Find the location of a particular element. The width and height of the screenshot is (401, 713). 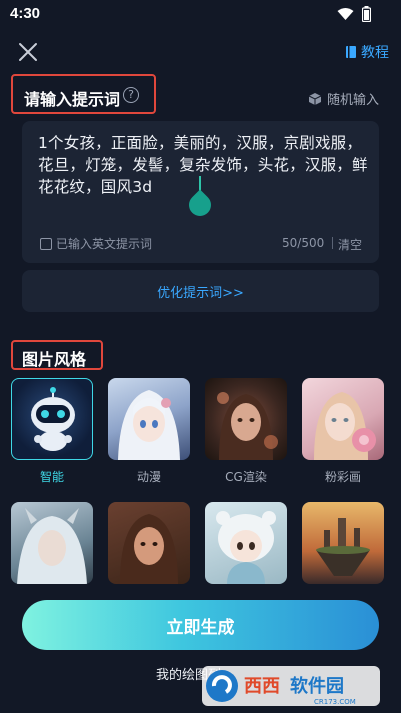

robot-icon is located at coordinates (53, 419).